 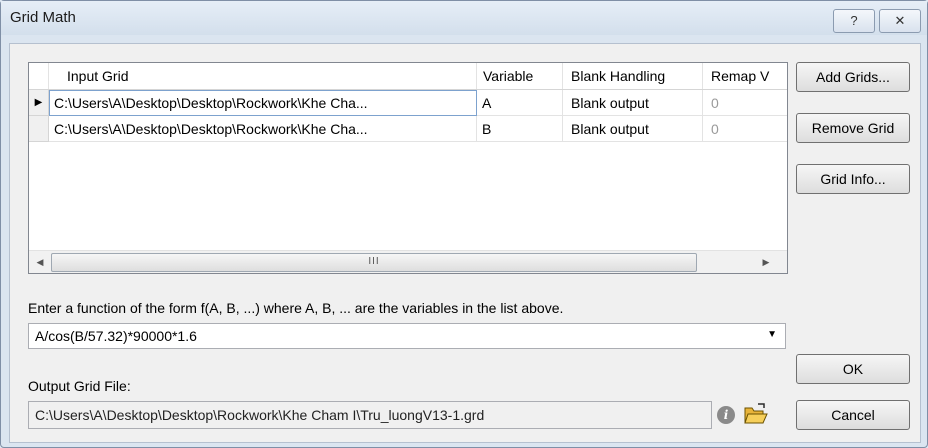 I want to click on window-title: Grid Math, so click(x=43, y=17).